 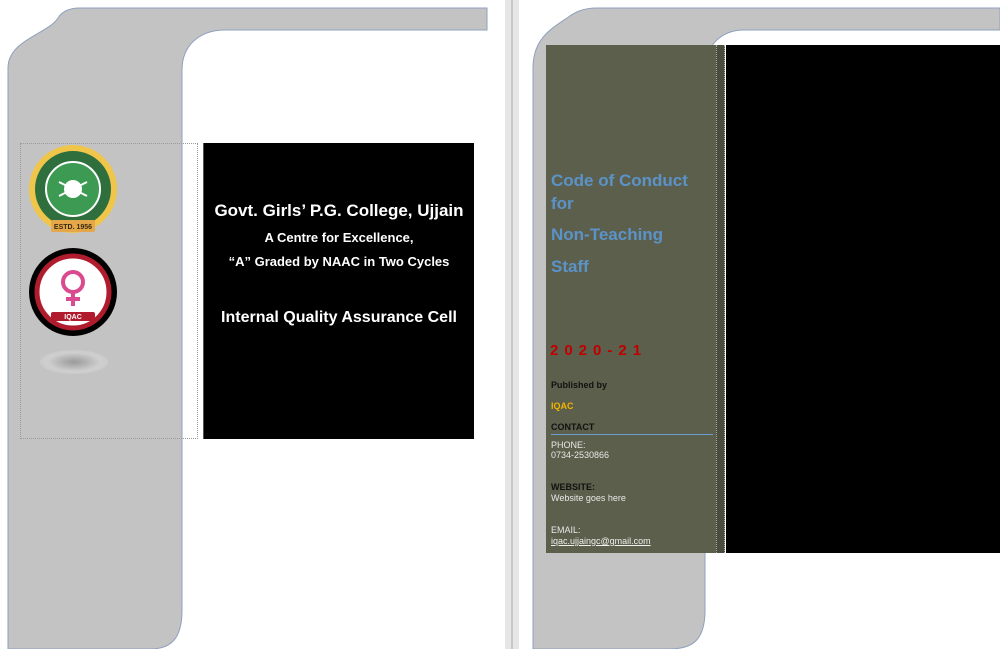 I want to click on email-link: iqac.ujjaingc@gmail.com, so click(x=601, y=541).